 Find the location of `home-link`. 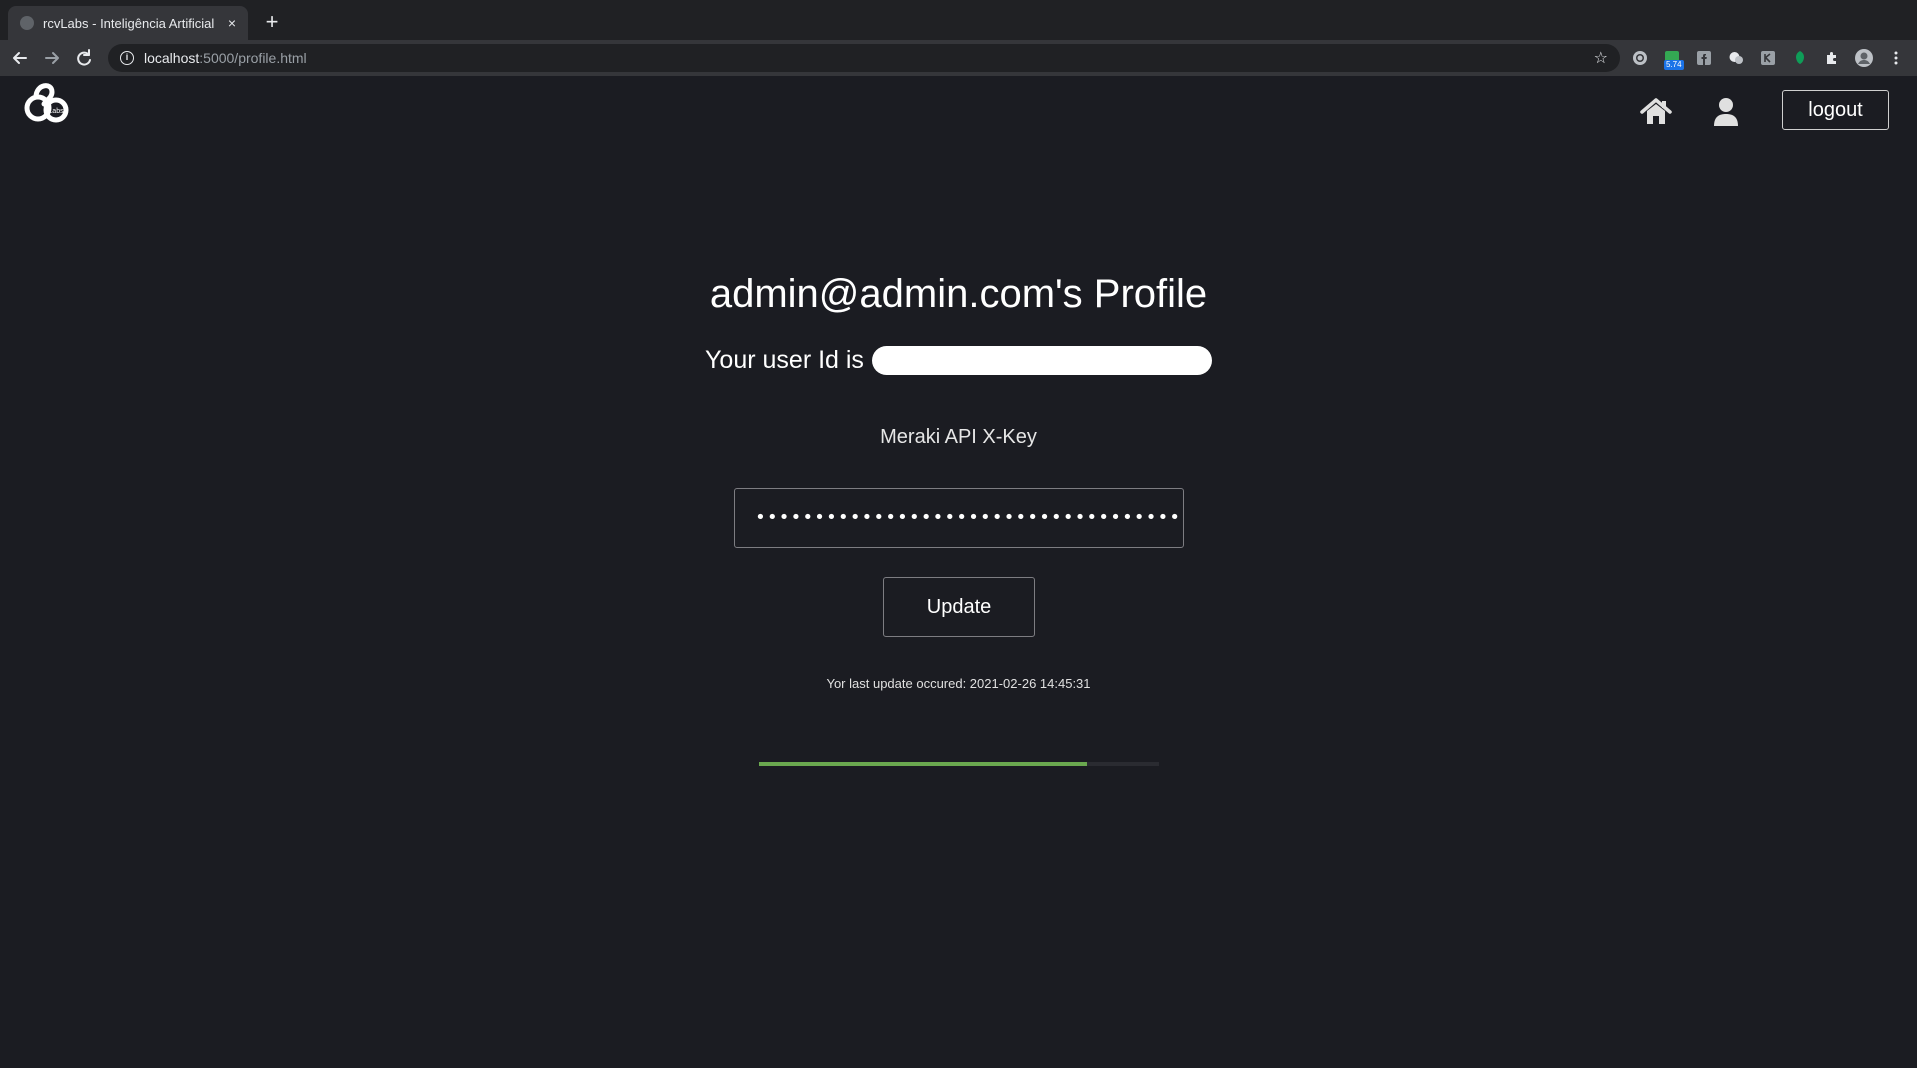

home-link is located at coordinates (1656, 112).